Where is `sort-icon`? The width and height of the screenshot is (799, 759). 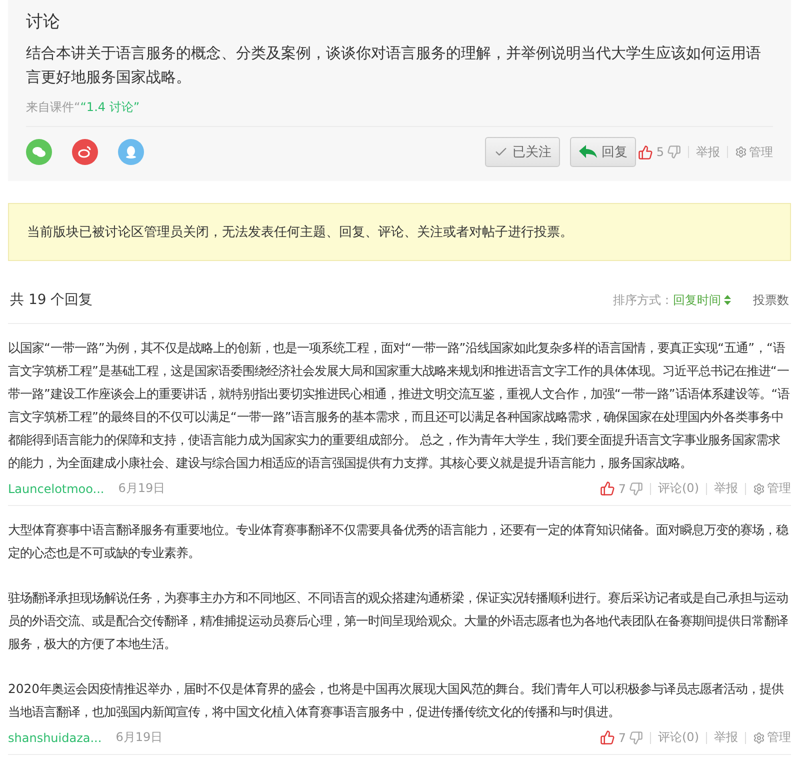
sort-icon is located at coordinates (727, 300).